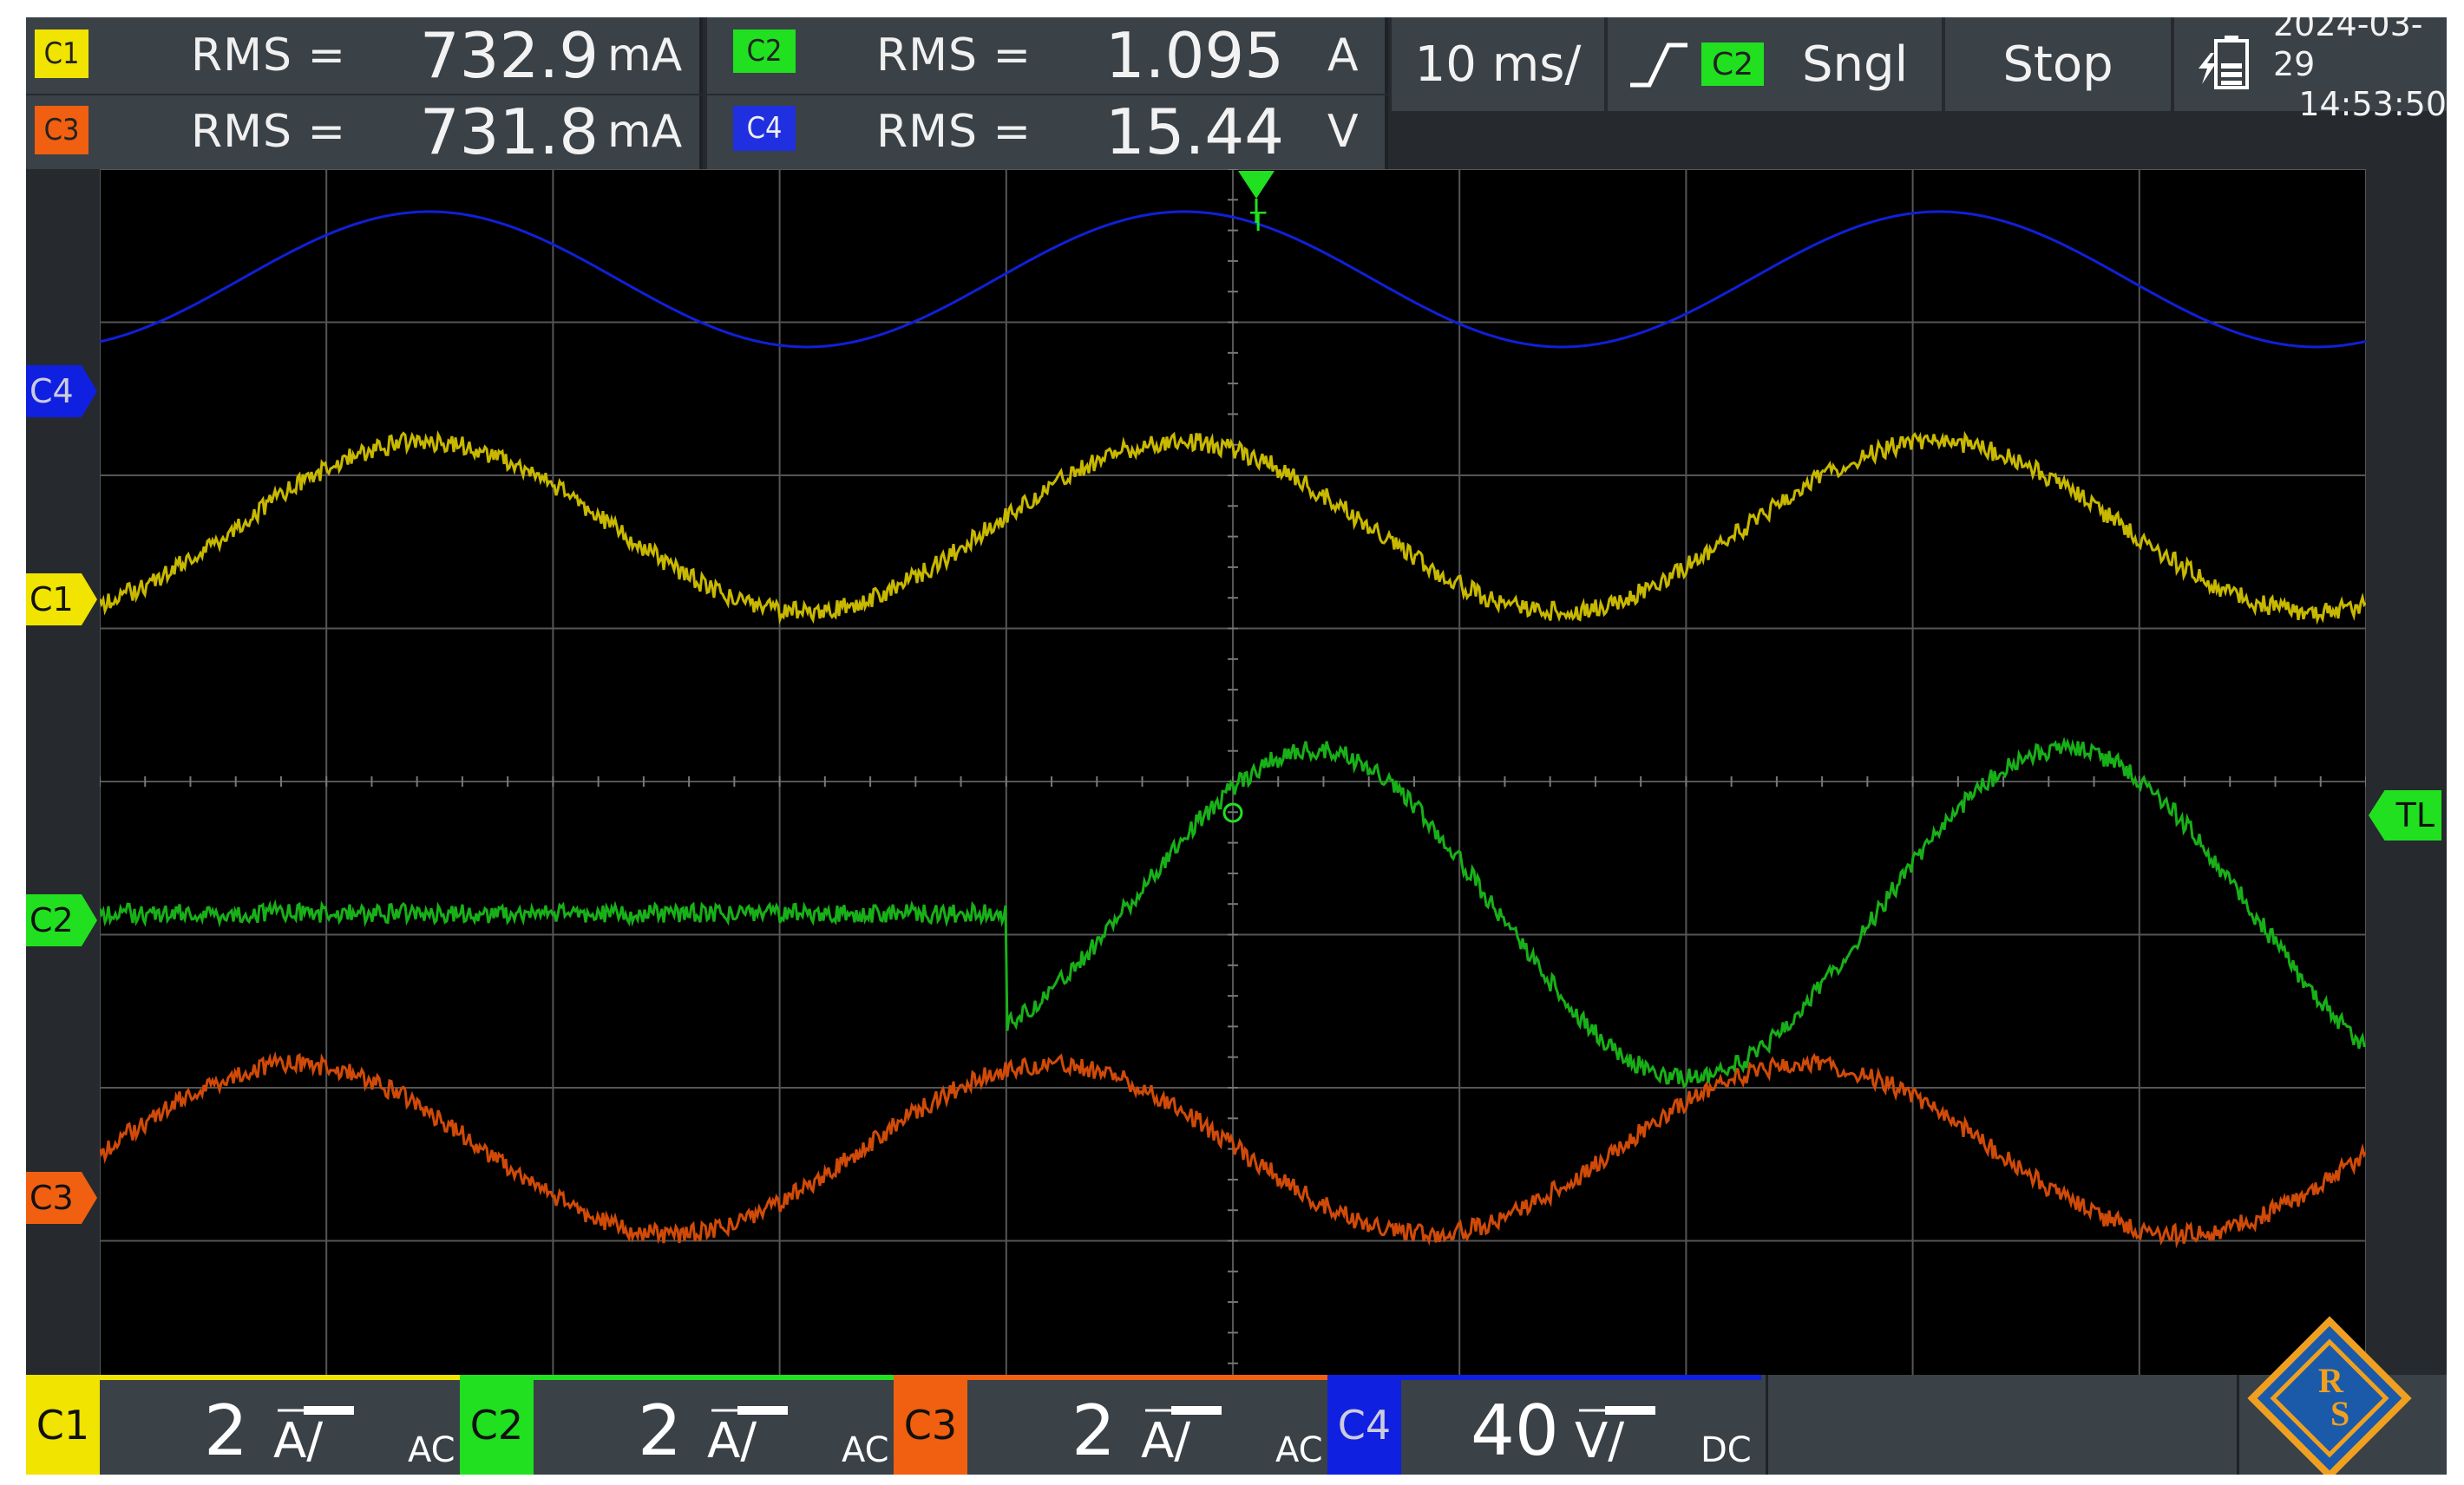 The image size is (2464, 1485). I want to click on measurement-unit: V, so click(1343, 132).